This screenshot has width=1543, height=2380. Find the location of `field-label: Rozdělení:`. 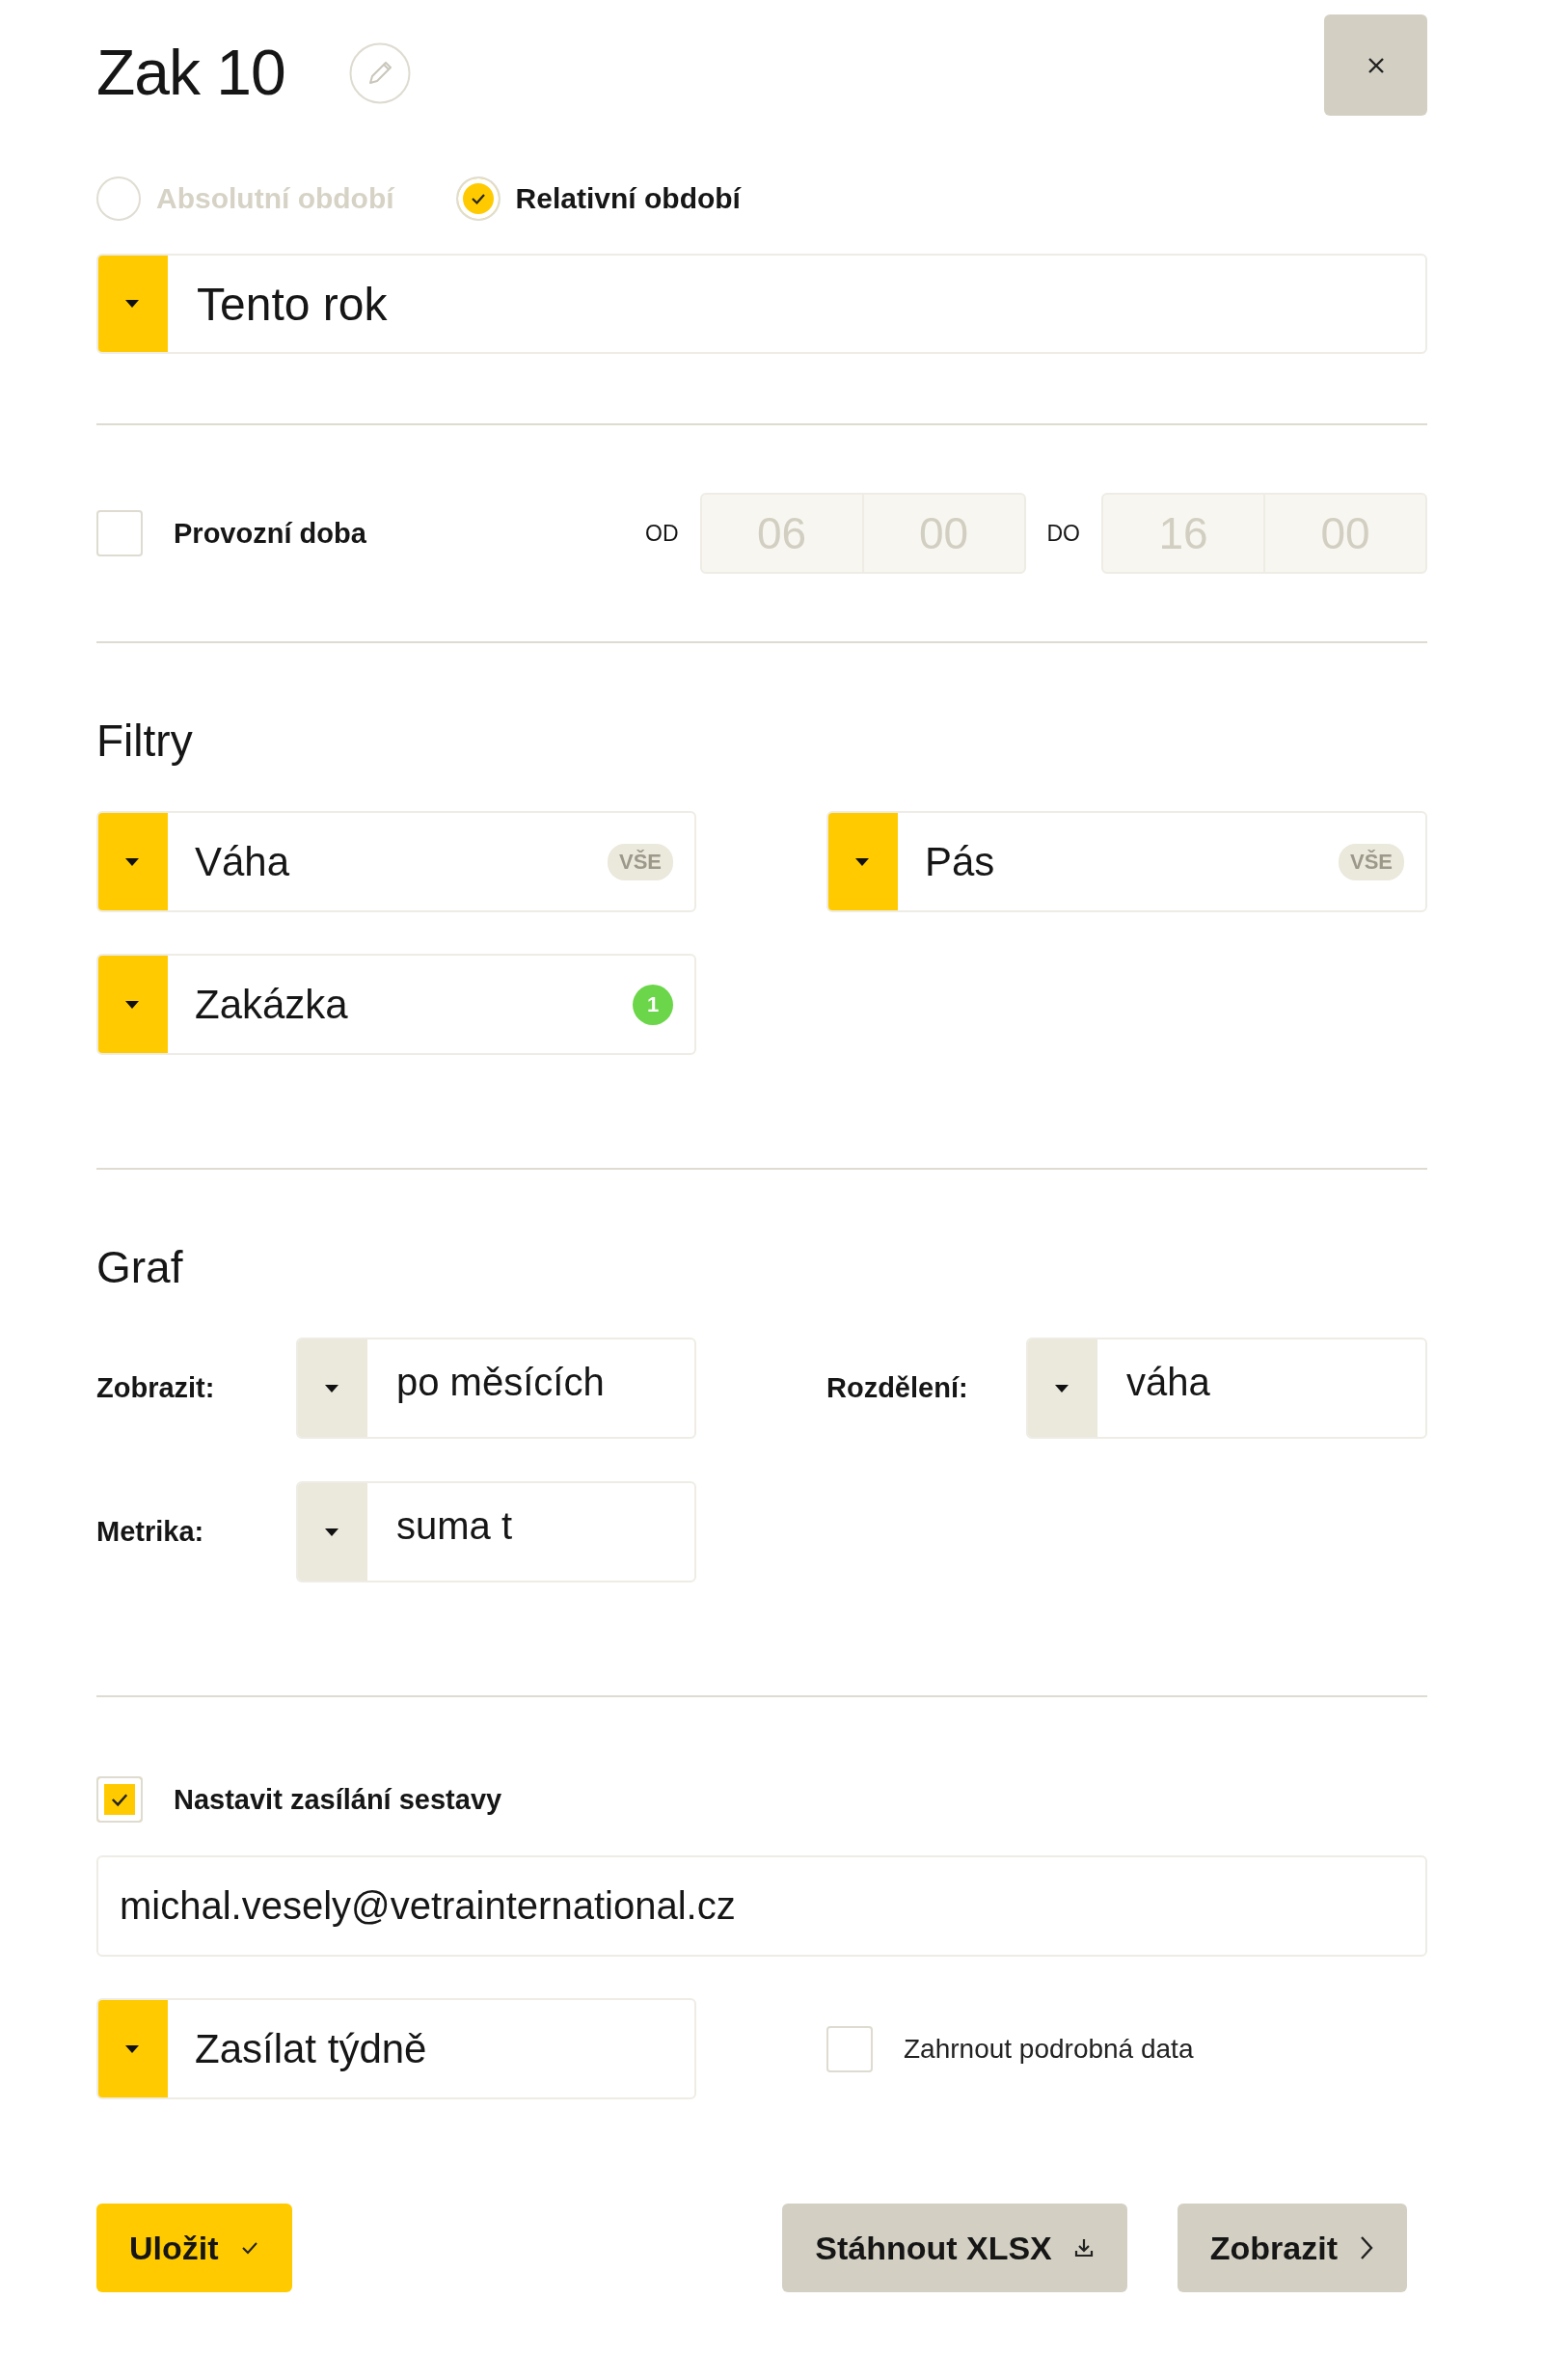

field-label: Rozdělení: is located at coordinates (897, 1388).